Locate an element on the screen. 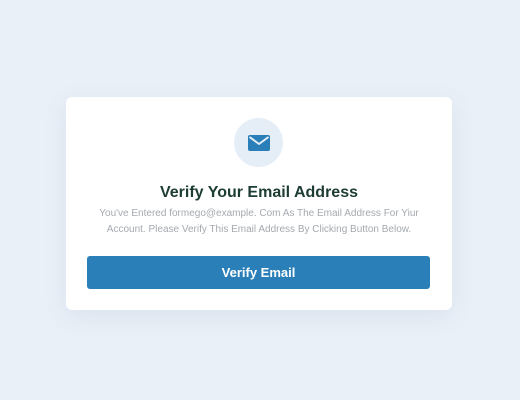 Image resolution: width=520 pixels, height=400 pixels. envelope-icon is located at coordinates (258, 142).